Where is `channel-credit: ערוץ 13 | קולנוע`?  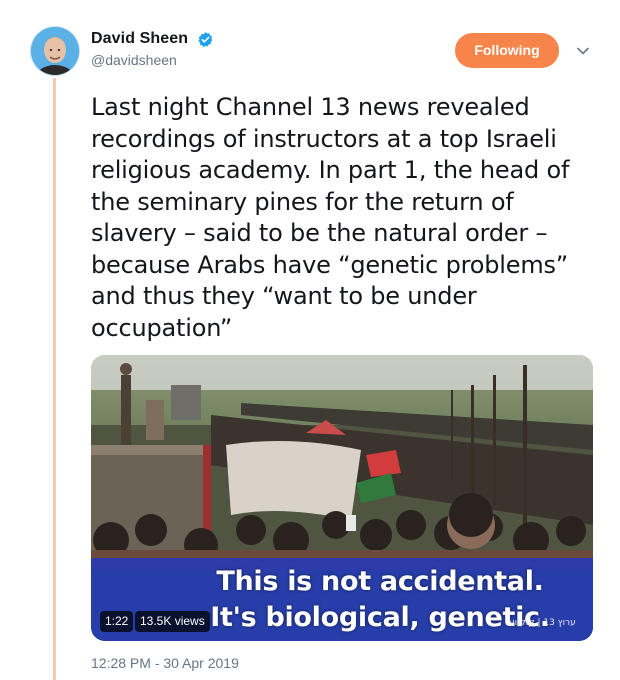
channel-credit: ערוץ 13 | קולנוע is located at coordinates (542, 623).